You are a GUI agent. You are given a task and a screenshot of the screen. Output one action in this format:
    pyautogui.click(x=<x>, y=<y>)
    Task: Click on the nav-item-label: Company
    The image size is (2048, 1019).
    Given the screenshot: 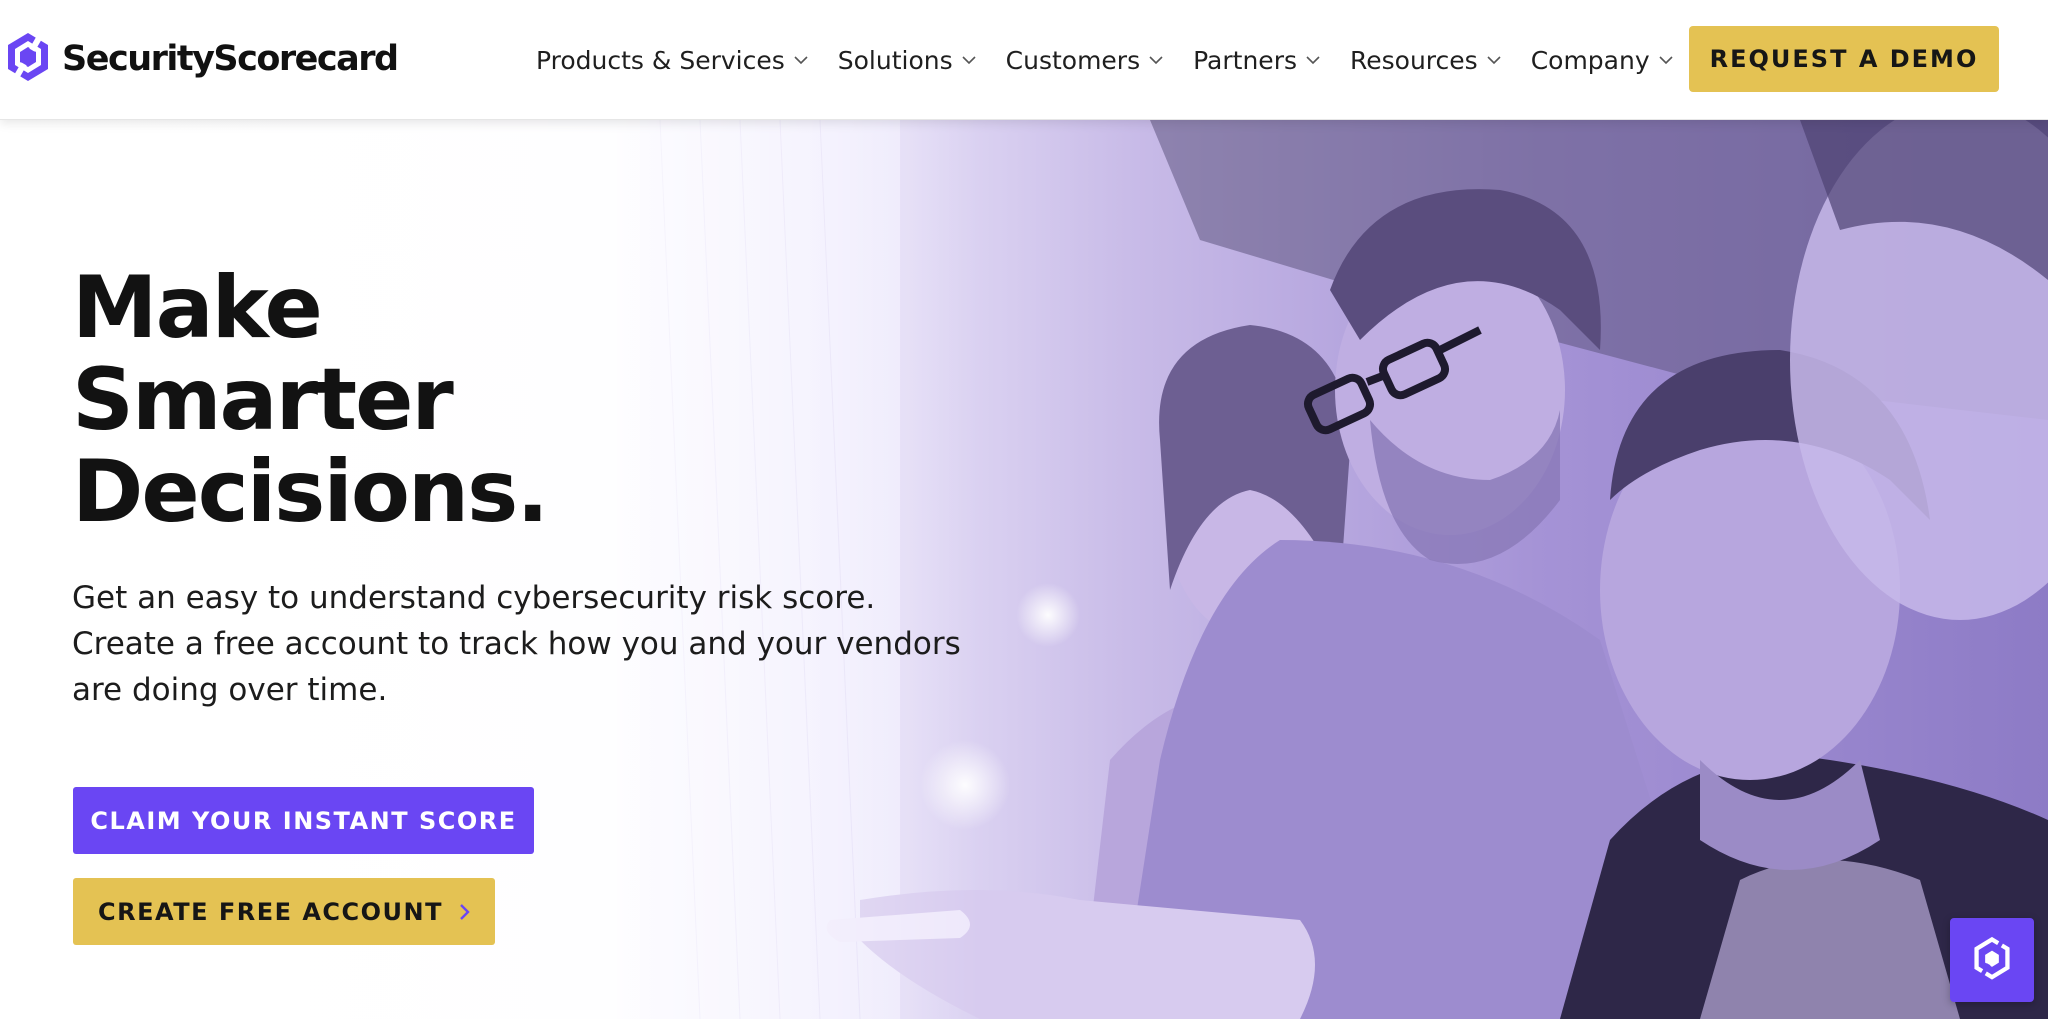 What is the action you would take?
    pyautogui.click(x=1590, y=60)
    